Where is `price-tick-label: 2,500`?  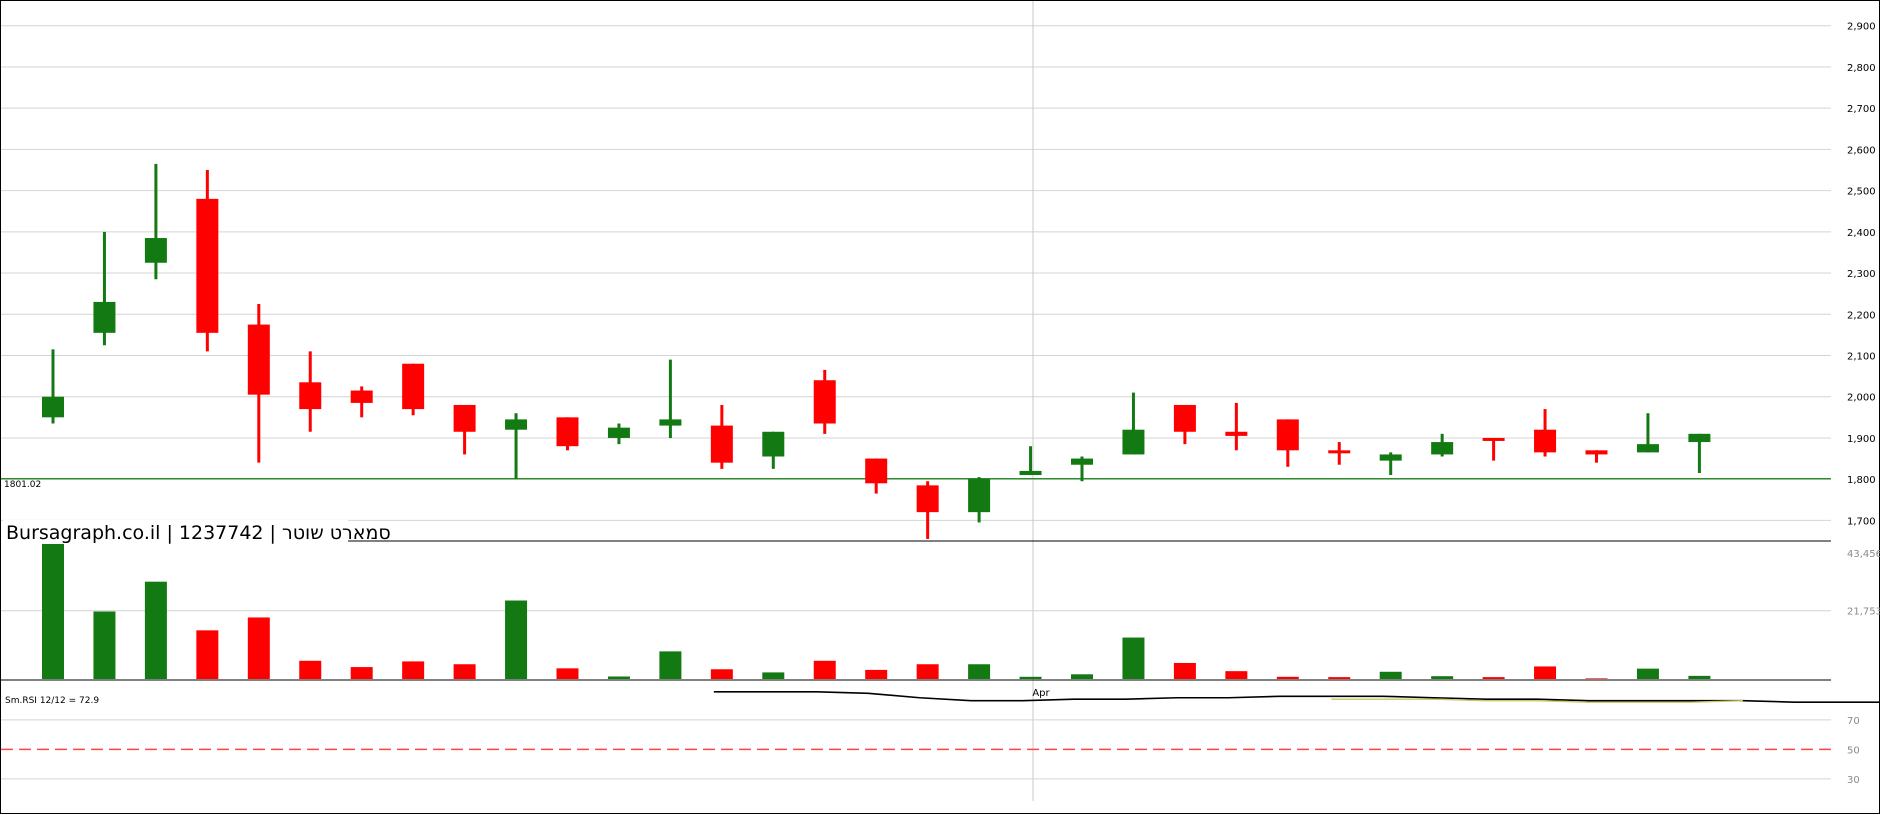
price-tick-label: 2,500 is located at coordinates (1861, 192).